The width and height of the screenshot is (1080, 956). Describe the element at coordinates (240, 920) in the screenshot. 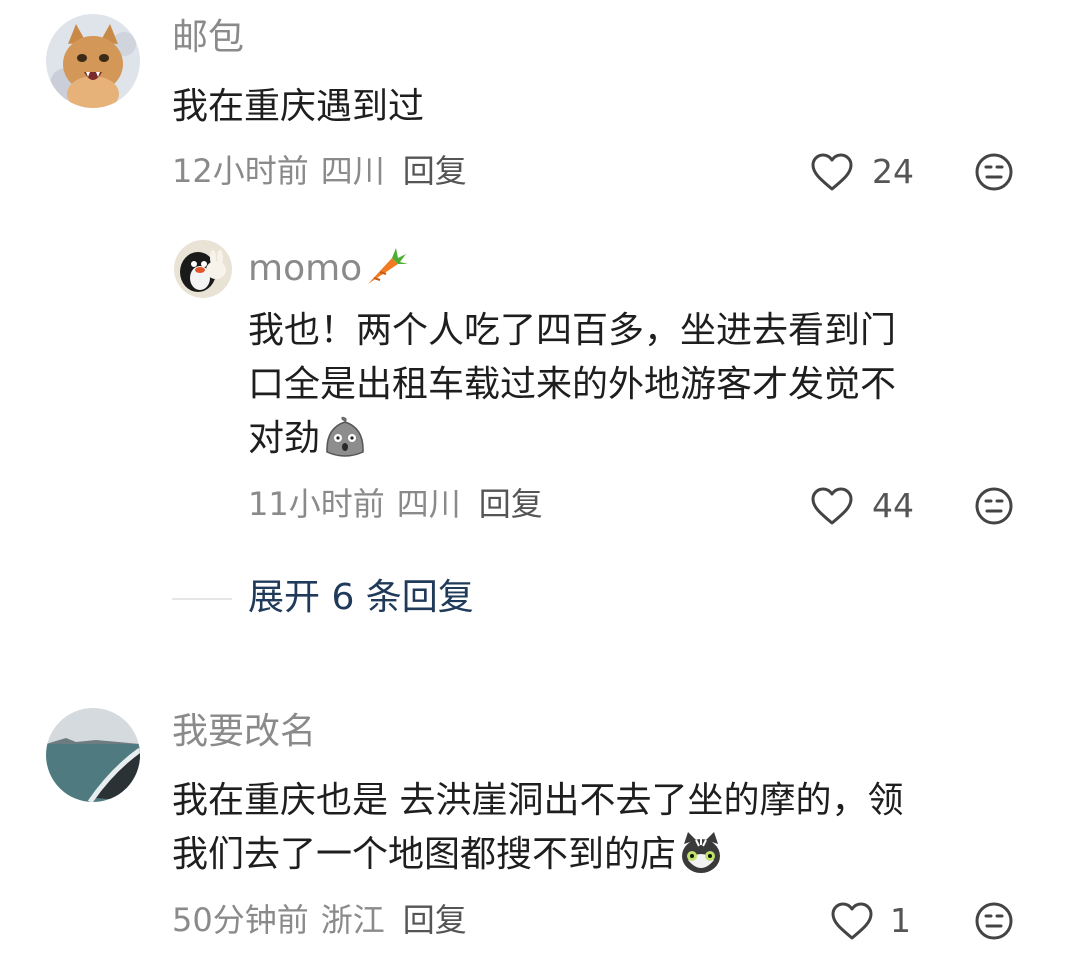

I see `comment-time: 50分钟前` at that location.